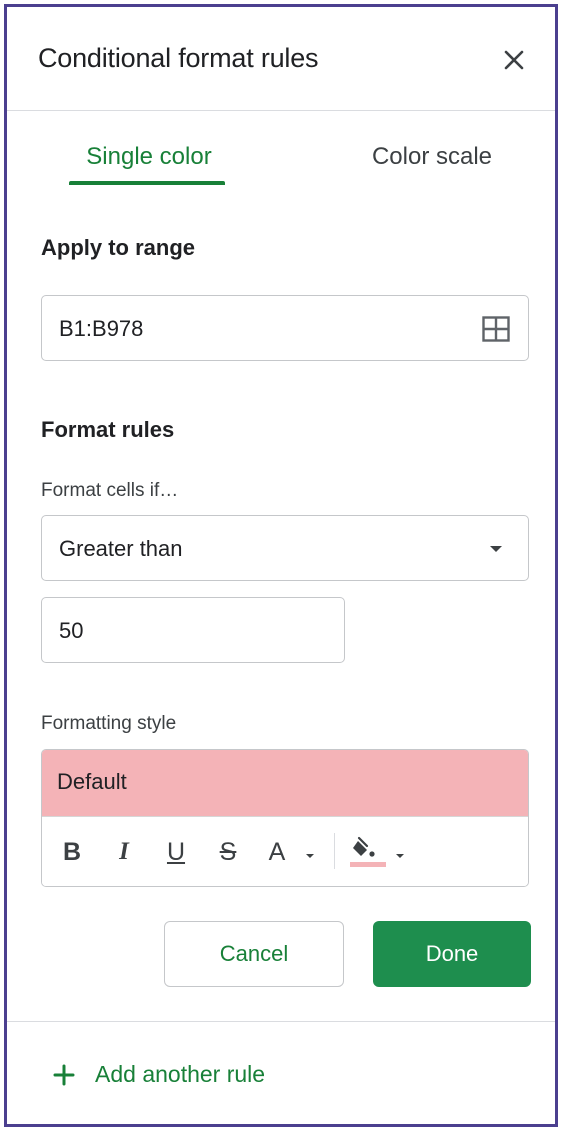 This screenshot has width=566, height=1131. Describe the element at coordinates (310, 856) in the screenshot. I see `text-color-caret-icon` at that location.